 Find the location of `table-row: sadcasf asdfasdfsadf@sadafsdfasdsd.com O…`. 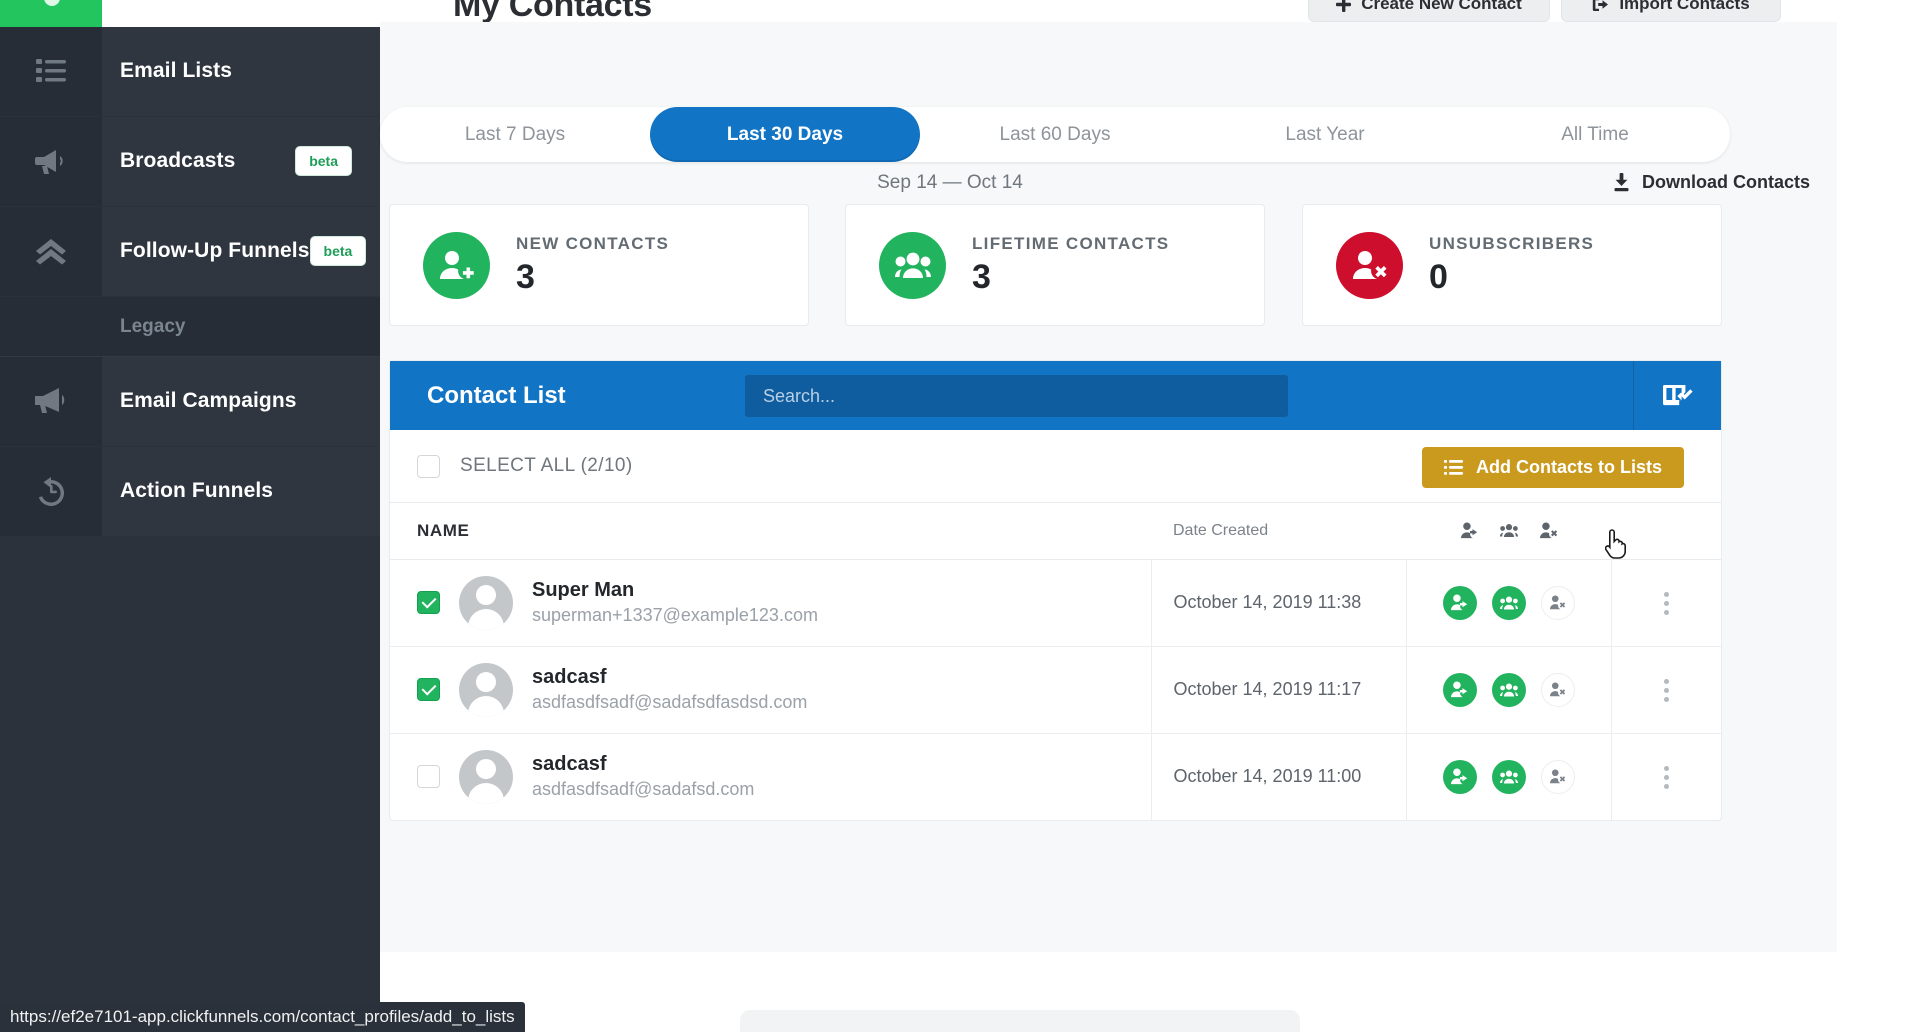

table-row: sadcasf asdfasdfsadf@sadafsdfasdsd.com O… is located at coordinates (1055, 689).